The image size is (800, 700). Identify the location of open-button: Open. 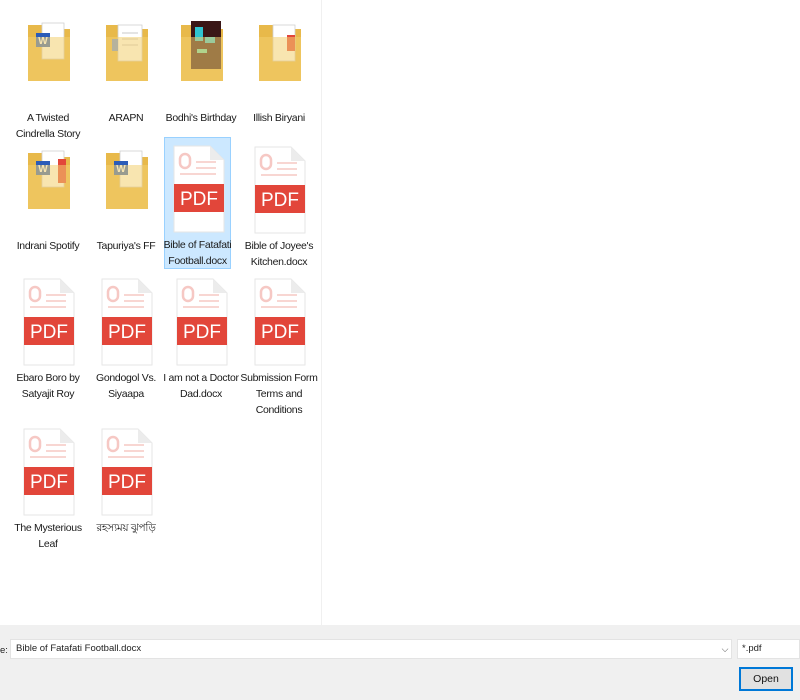
(766, 679).